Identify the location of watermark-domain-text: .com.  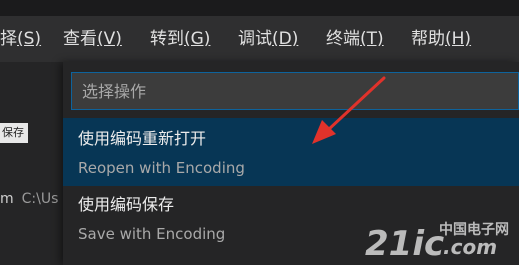
(470, 247).